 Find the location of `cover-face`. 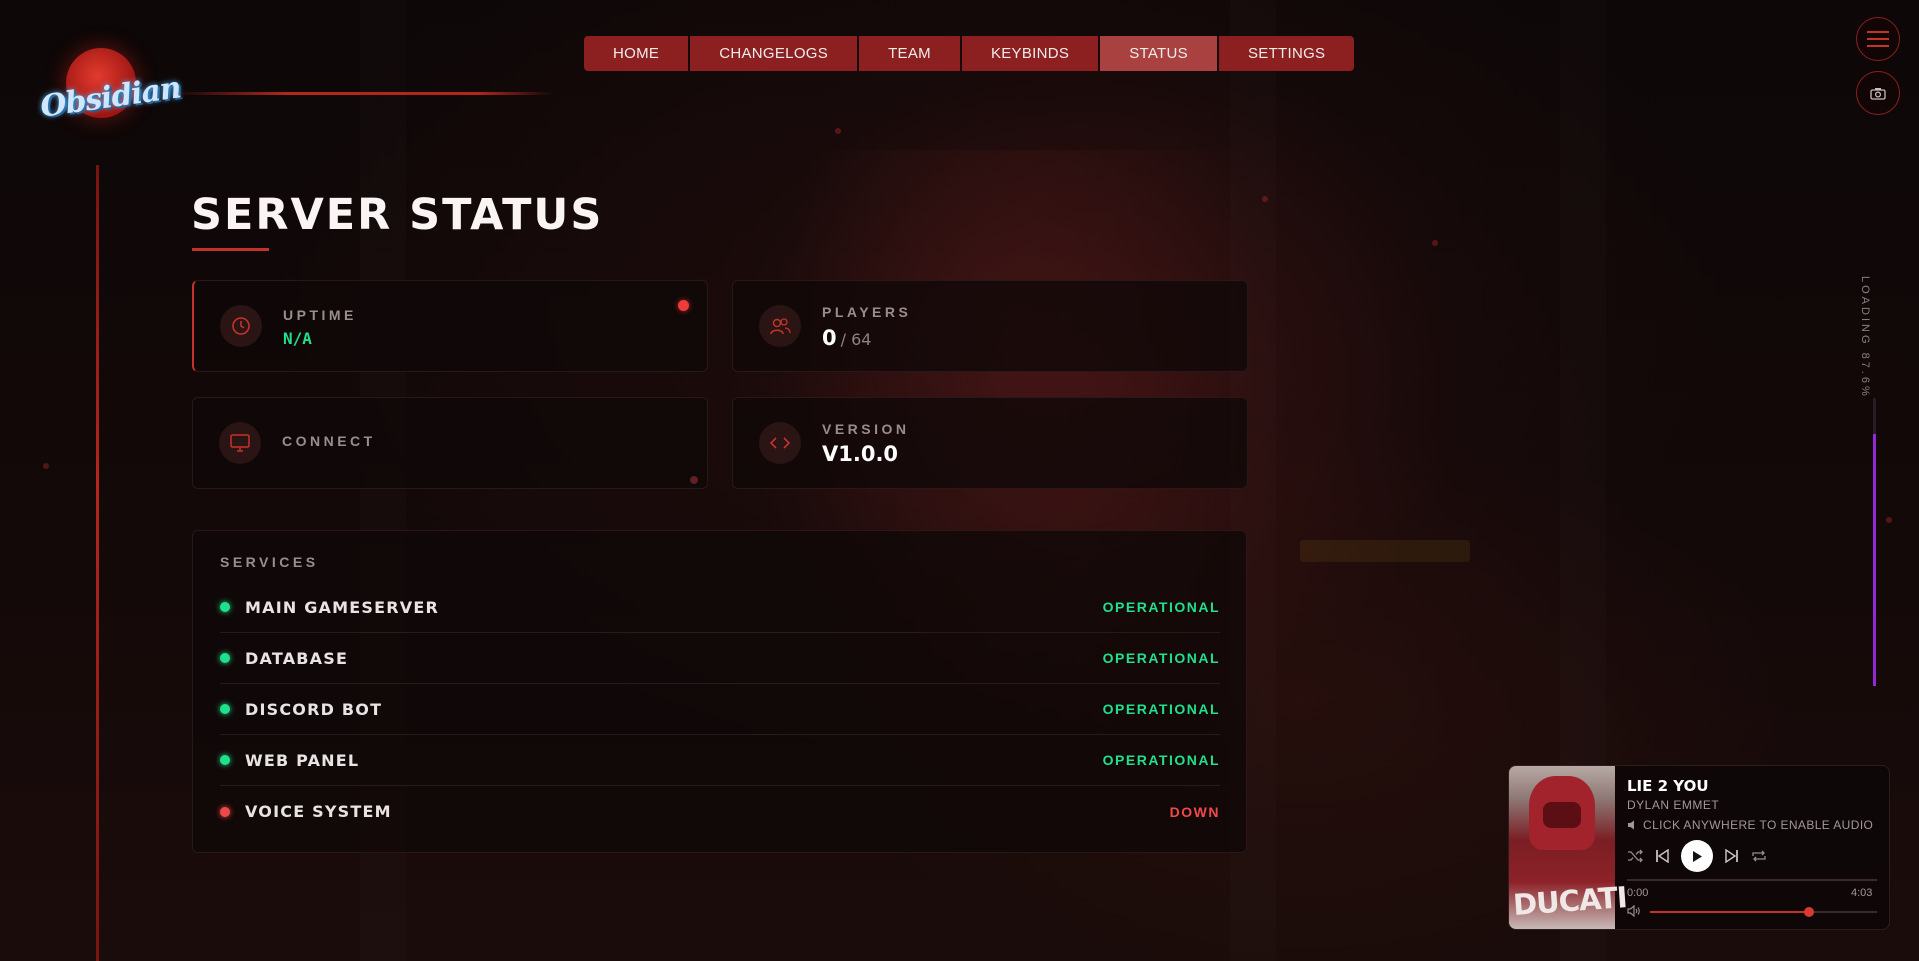

cover-face is located at coordinates (1562, 815).